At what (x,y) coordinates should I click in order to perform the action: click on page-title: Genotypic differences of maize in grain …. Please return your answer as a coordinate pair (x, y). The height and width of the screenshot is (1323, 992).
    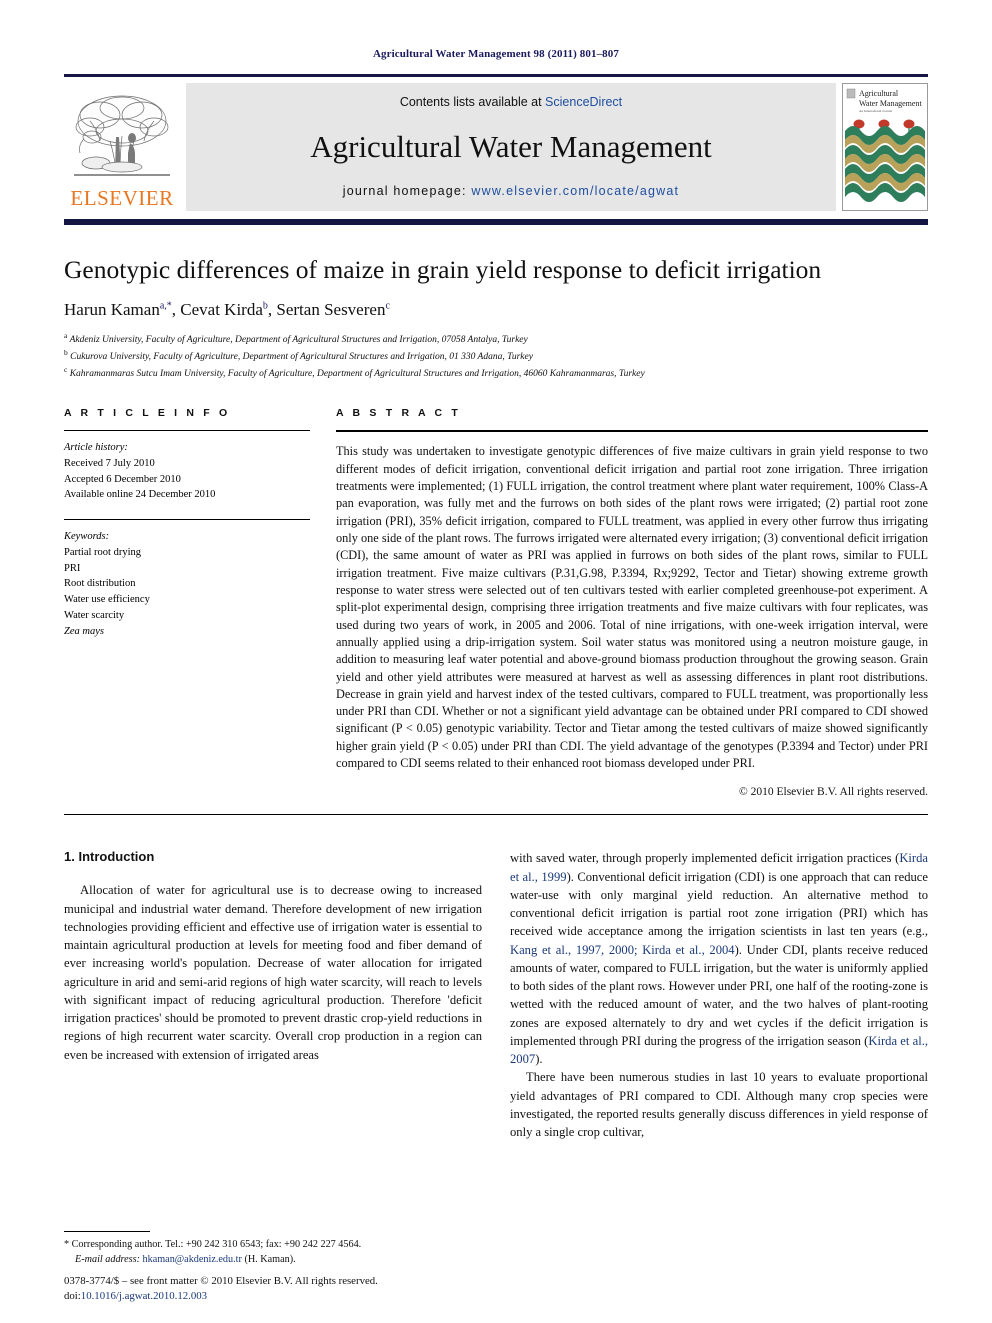
    Looking at the image, I should click on (443, 269).